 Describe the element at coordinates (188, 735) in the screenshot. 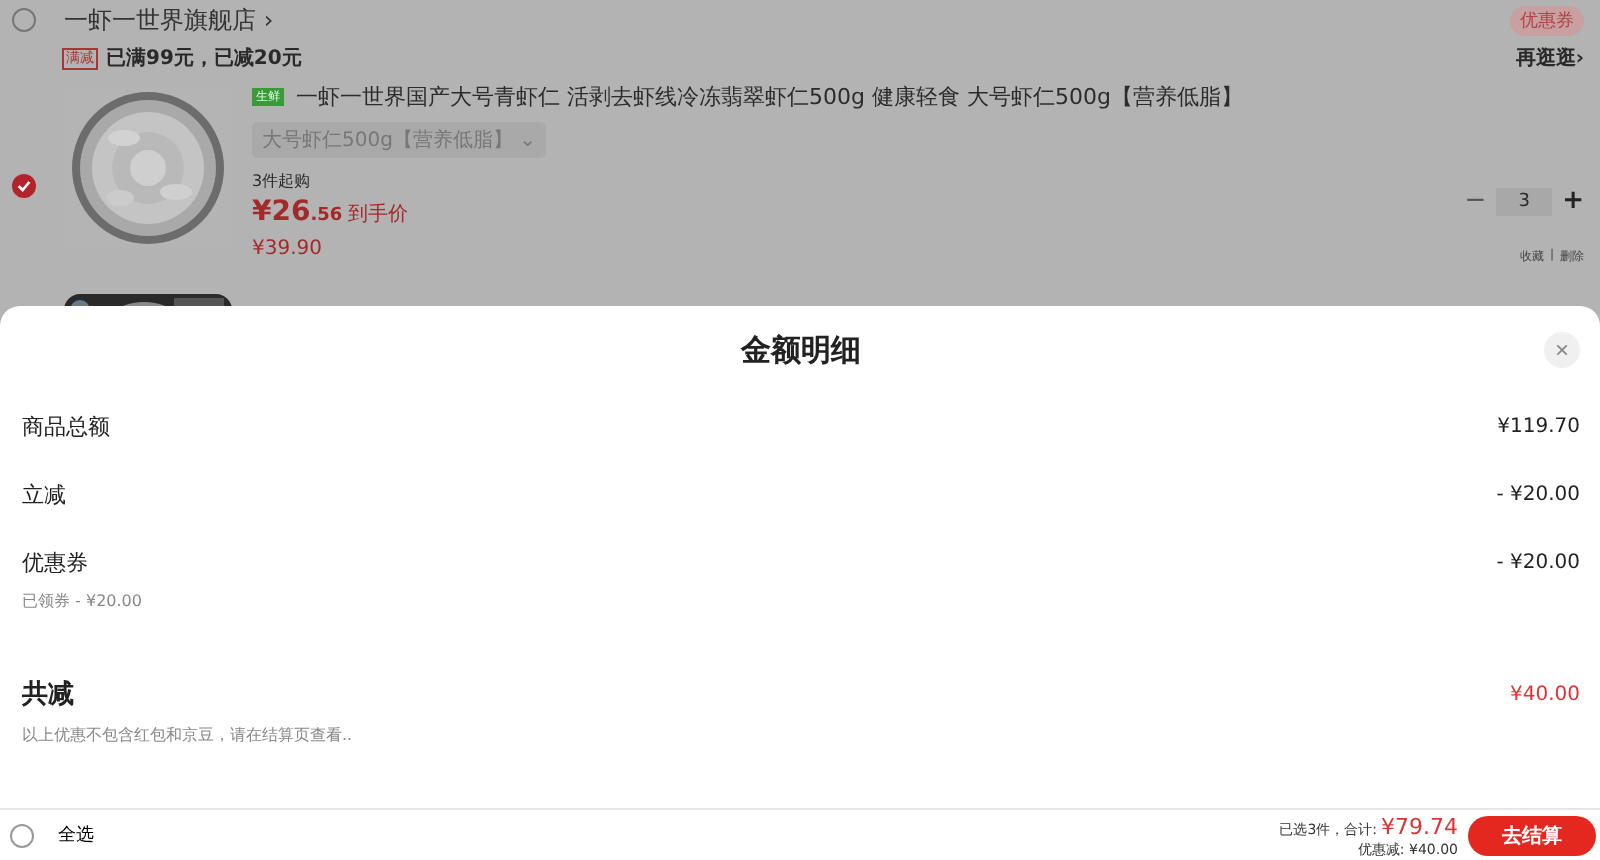

I see `discount-note: 以上优惠不包含红包和京豆，请在结算页查看..` at that location.